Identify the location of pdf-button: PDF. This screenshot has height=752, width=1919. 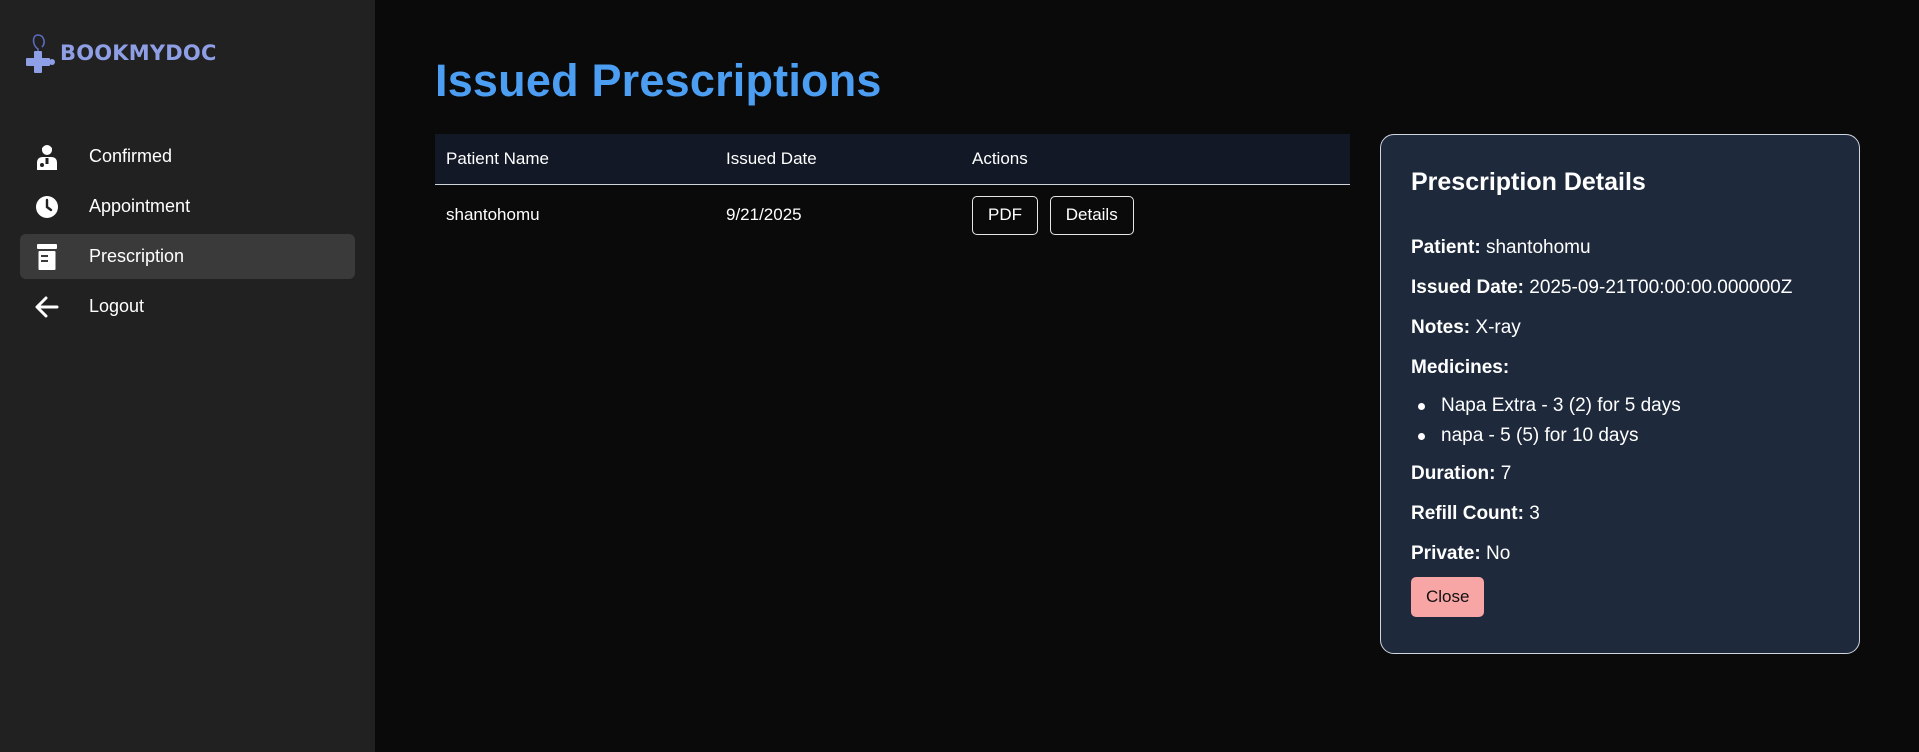
(1005, 215).